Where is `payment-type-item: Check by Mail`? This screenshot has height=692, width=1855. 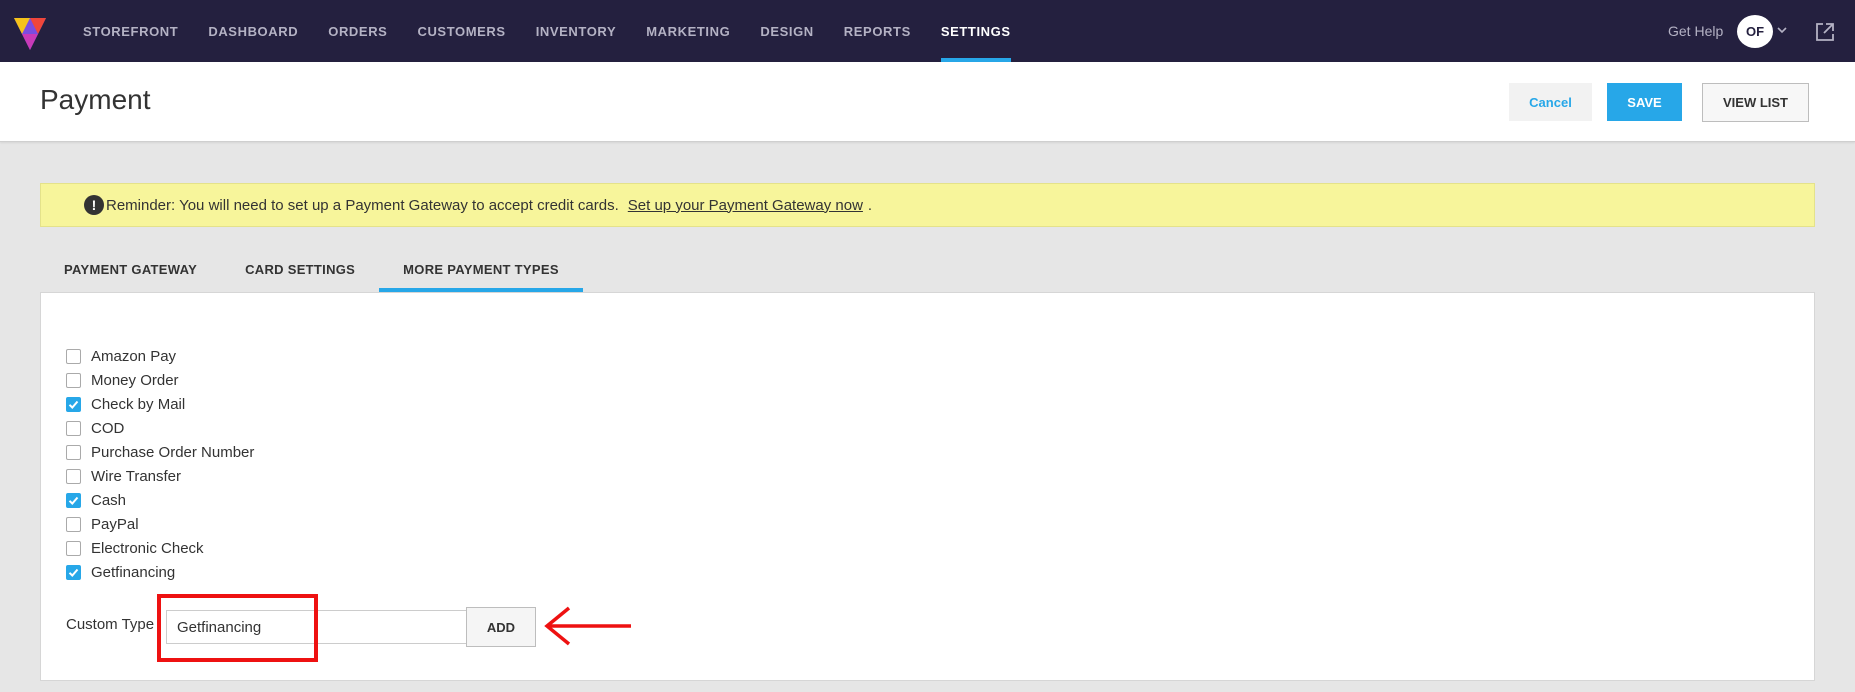 payment-type-item: Check by Mail is located at coordinates (160, 404).